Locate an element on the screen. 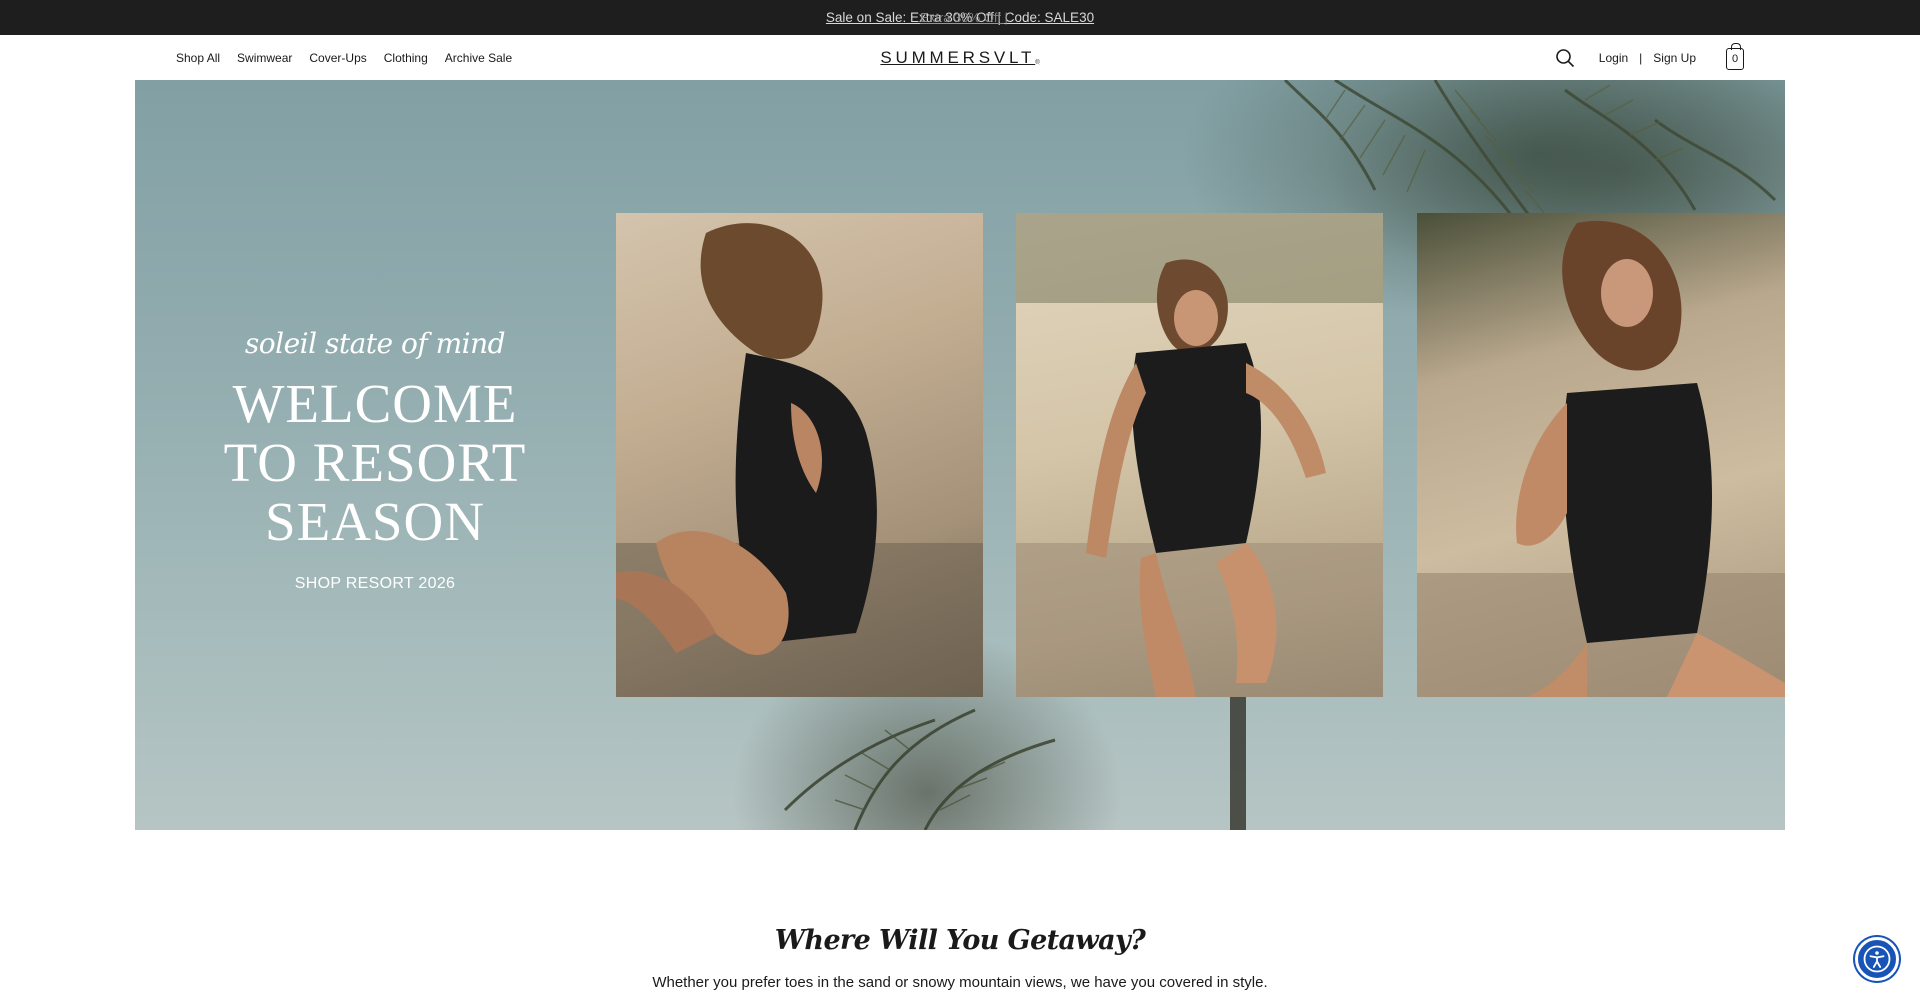 The image size is (1920, 993). cart-count: 0 is located at coordinates (1735, 58).